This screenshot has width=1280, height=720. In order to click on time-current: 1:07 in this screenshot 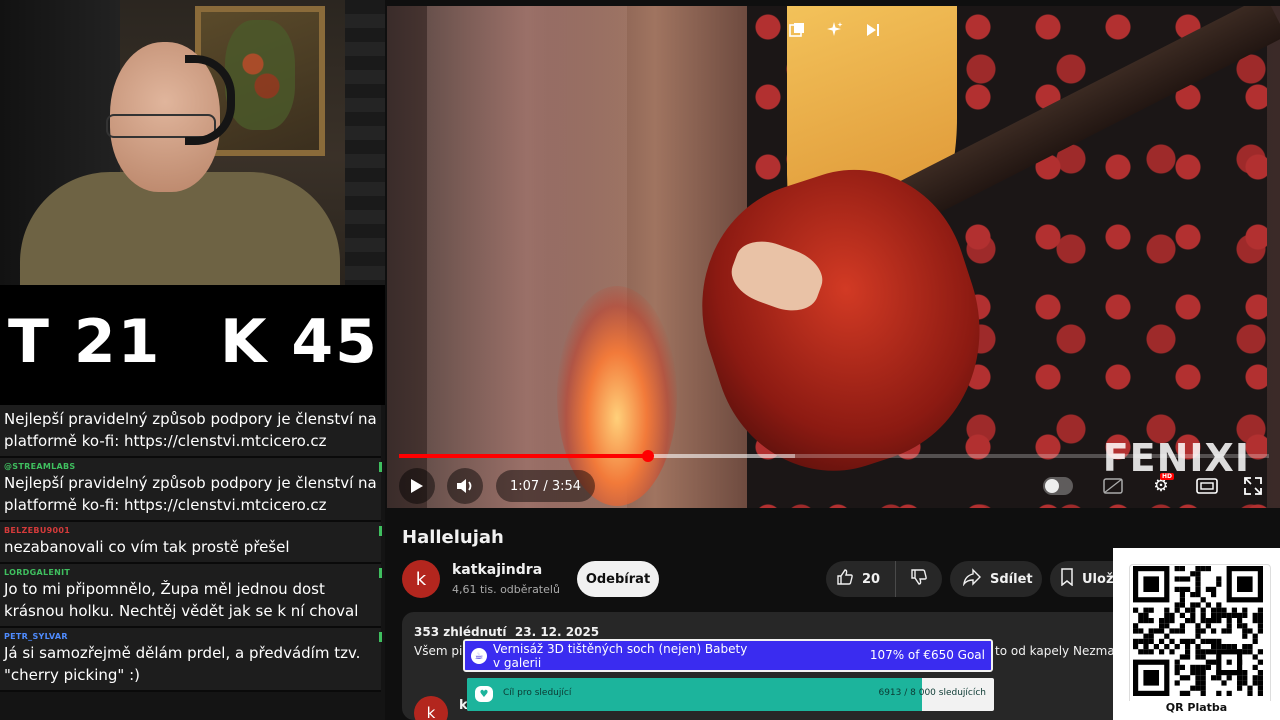, I will do `click(525, 486)`.